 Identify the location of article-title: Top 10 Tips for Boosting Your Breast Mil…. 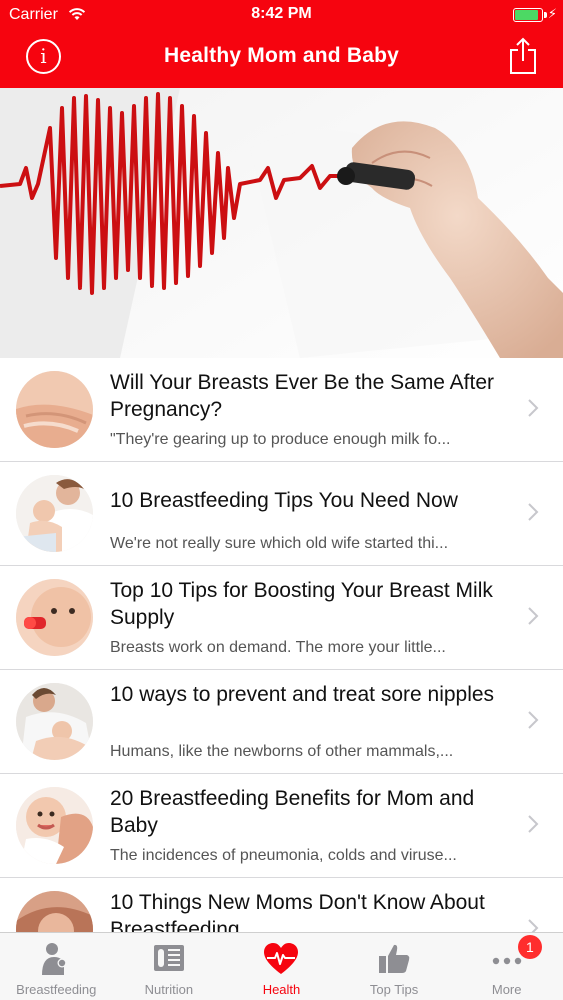
(301, 604).